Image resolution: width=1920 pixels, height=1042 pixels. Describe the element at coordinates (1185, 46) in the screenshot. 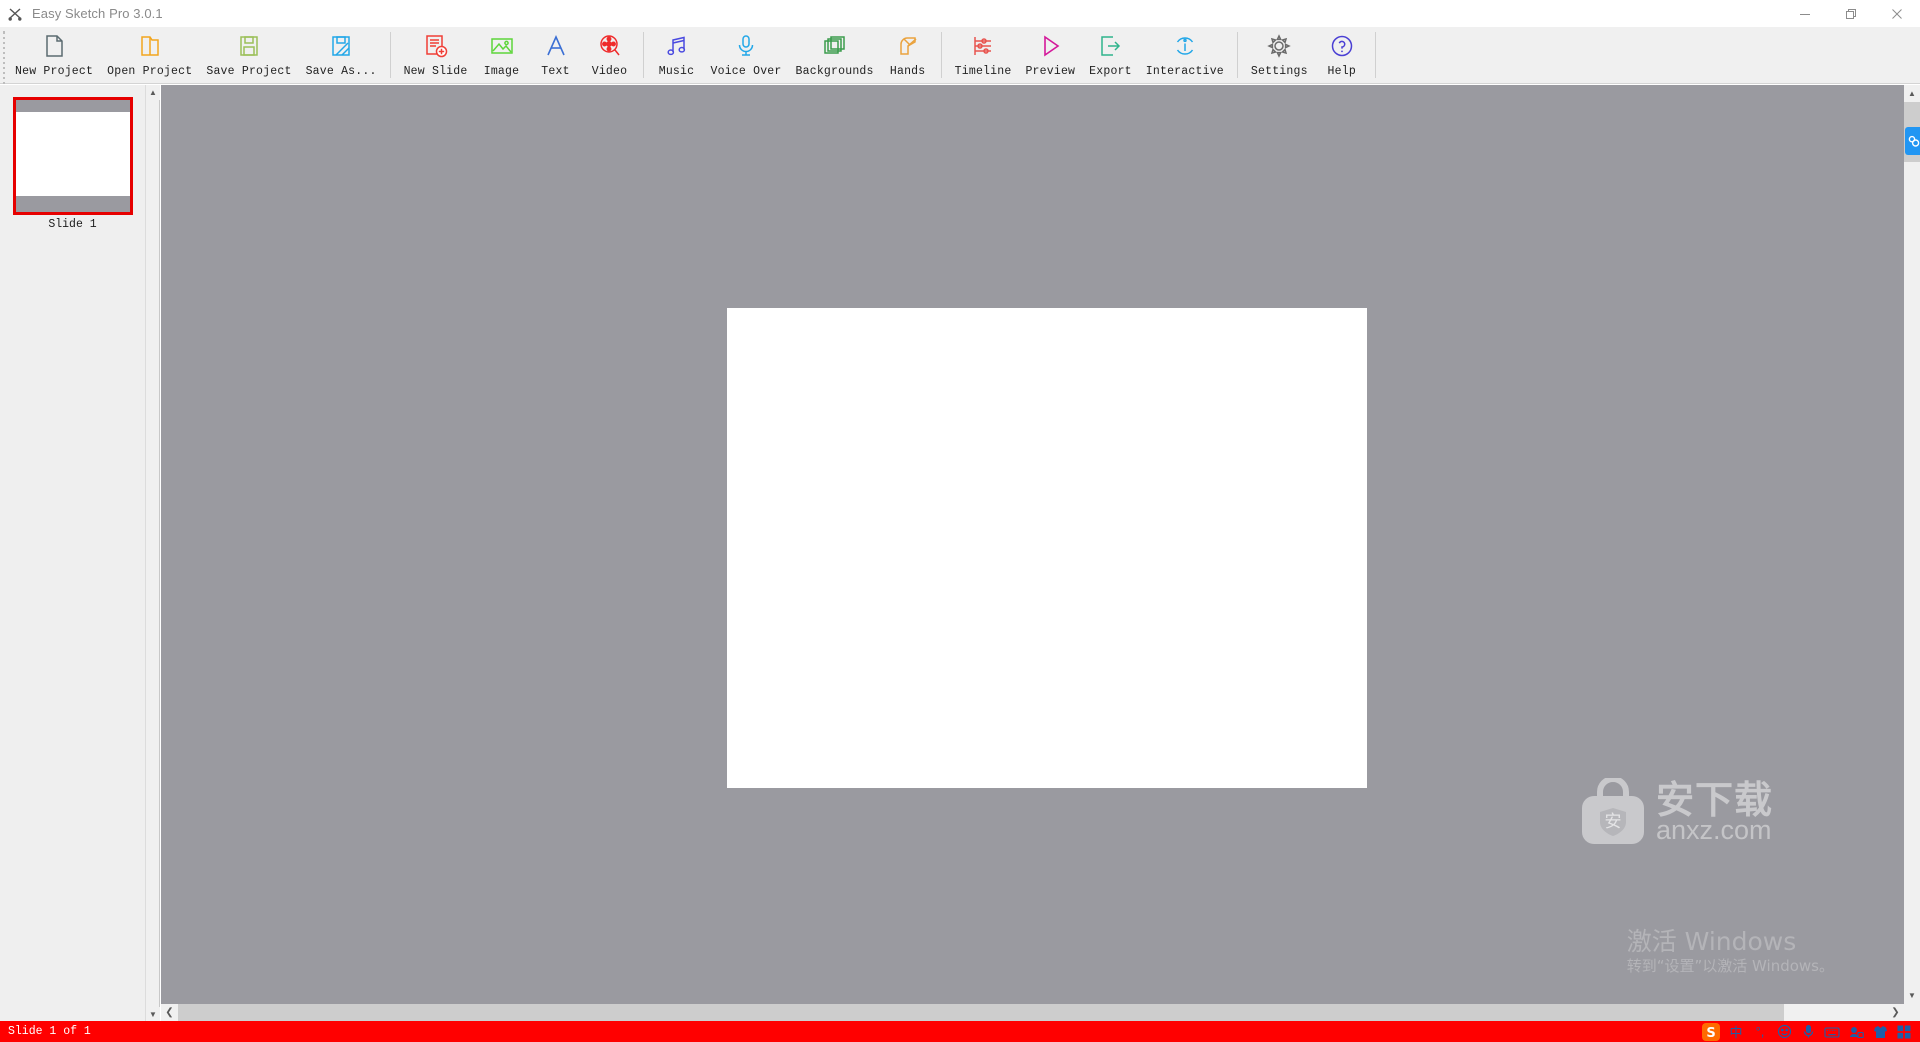

I see `info-circle-icon` at that location.